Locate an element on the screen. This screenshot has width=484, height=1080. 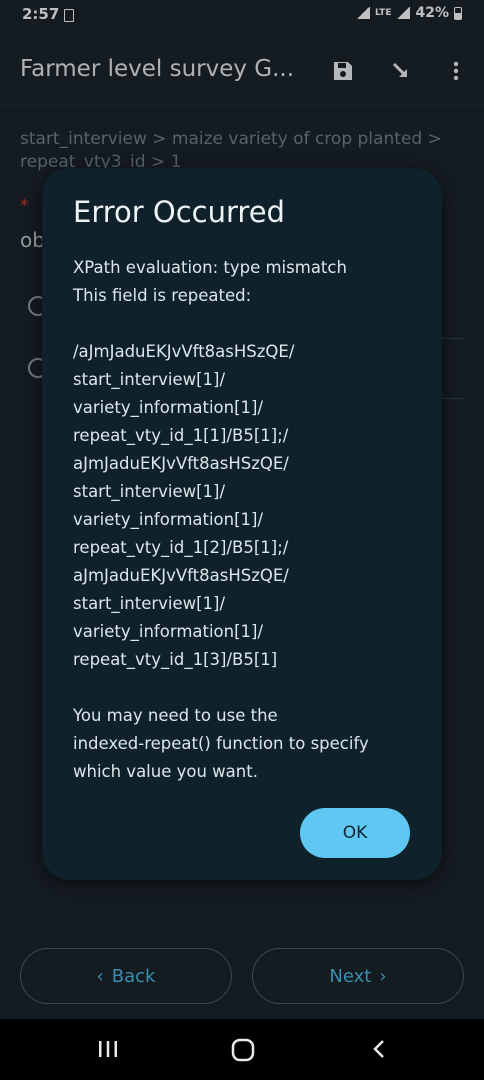
dialog-title: Error Occurred is located at coordinates (179, 212).